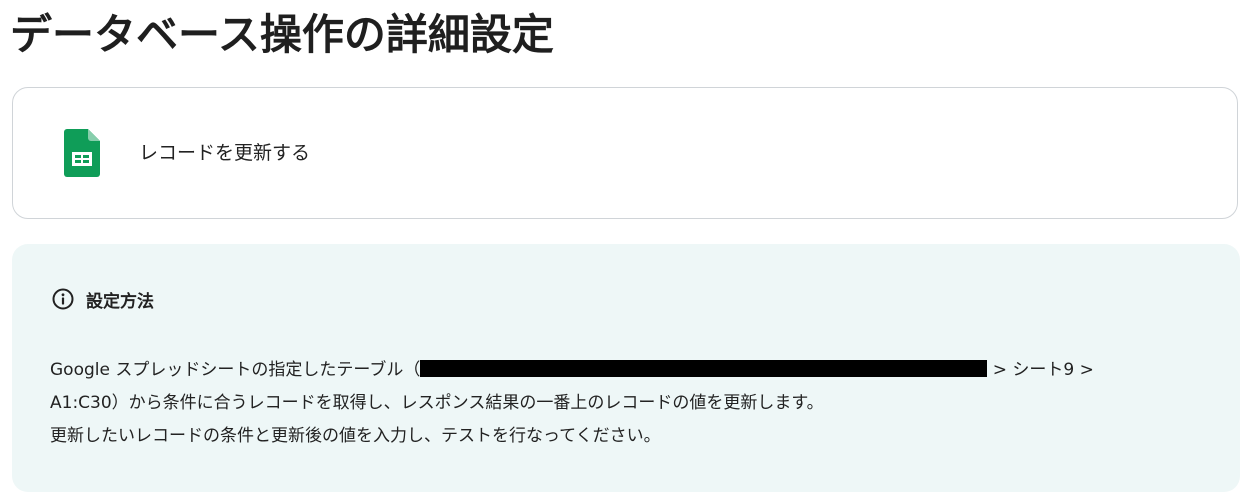  I want to click on info-circle-icon, so click(63, 299).